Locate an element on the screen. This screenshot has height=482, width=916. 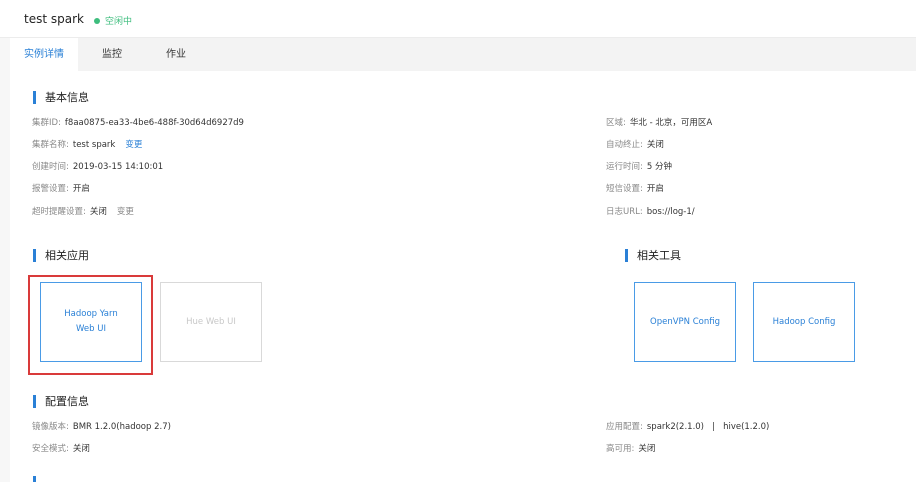
cluster-name-value: test spark is located at coordinates (94, 145).